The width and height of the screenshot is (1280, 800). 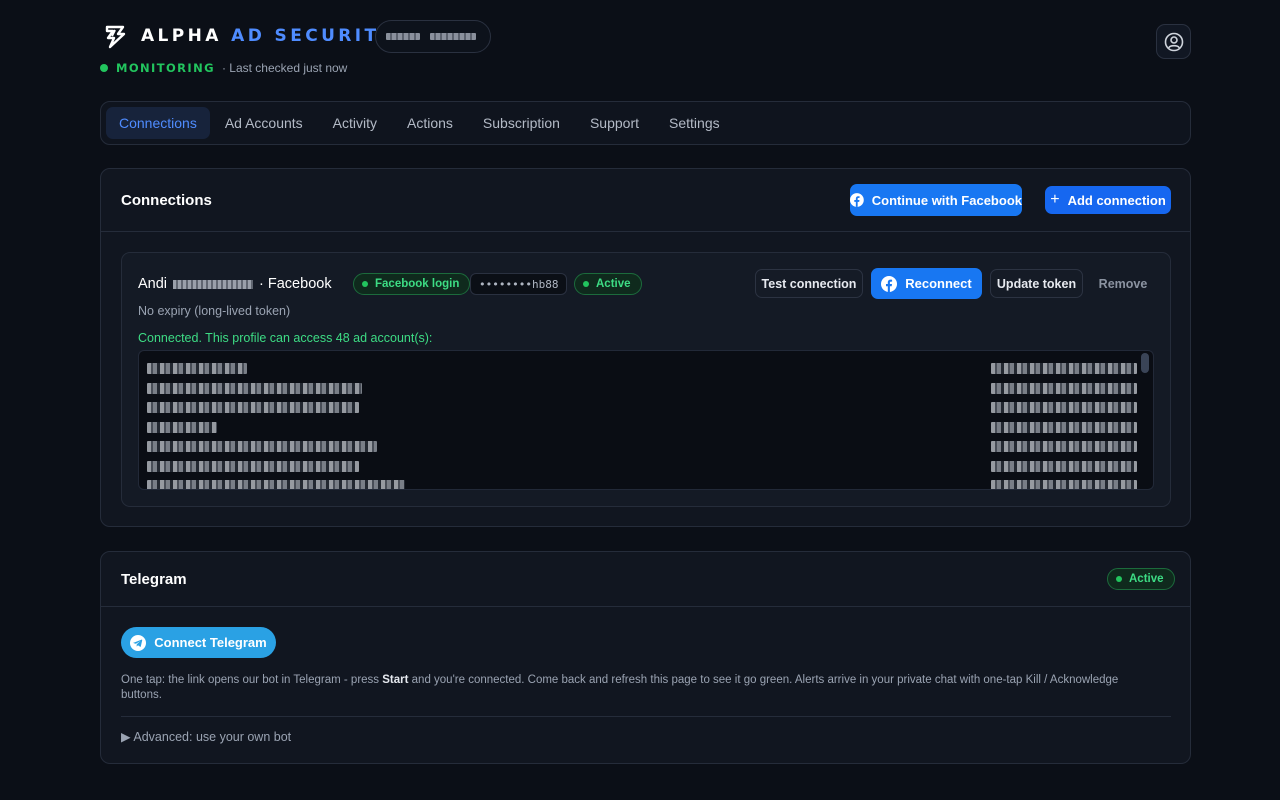 I want to click on remove-button: Remove, so click(x=1123, y=283).